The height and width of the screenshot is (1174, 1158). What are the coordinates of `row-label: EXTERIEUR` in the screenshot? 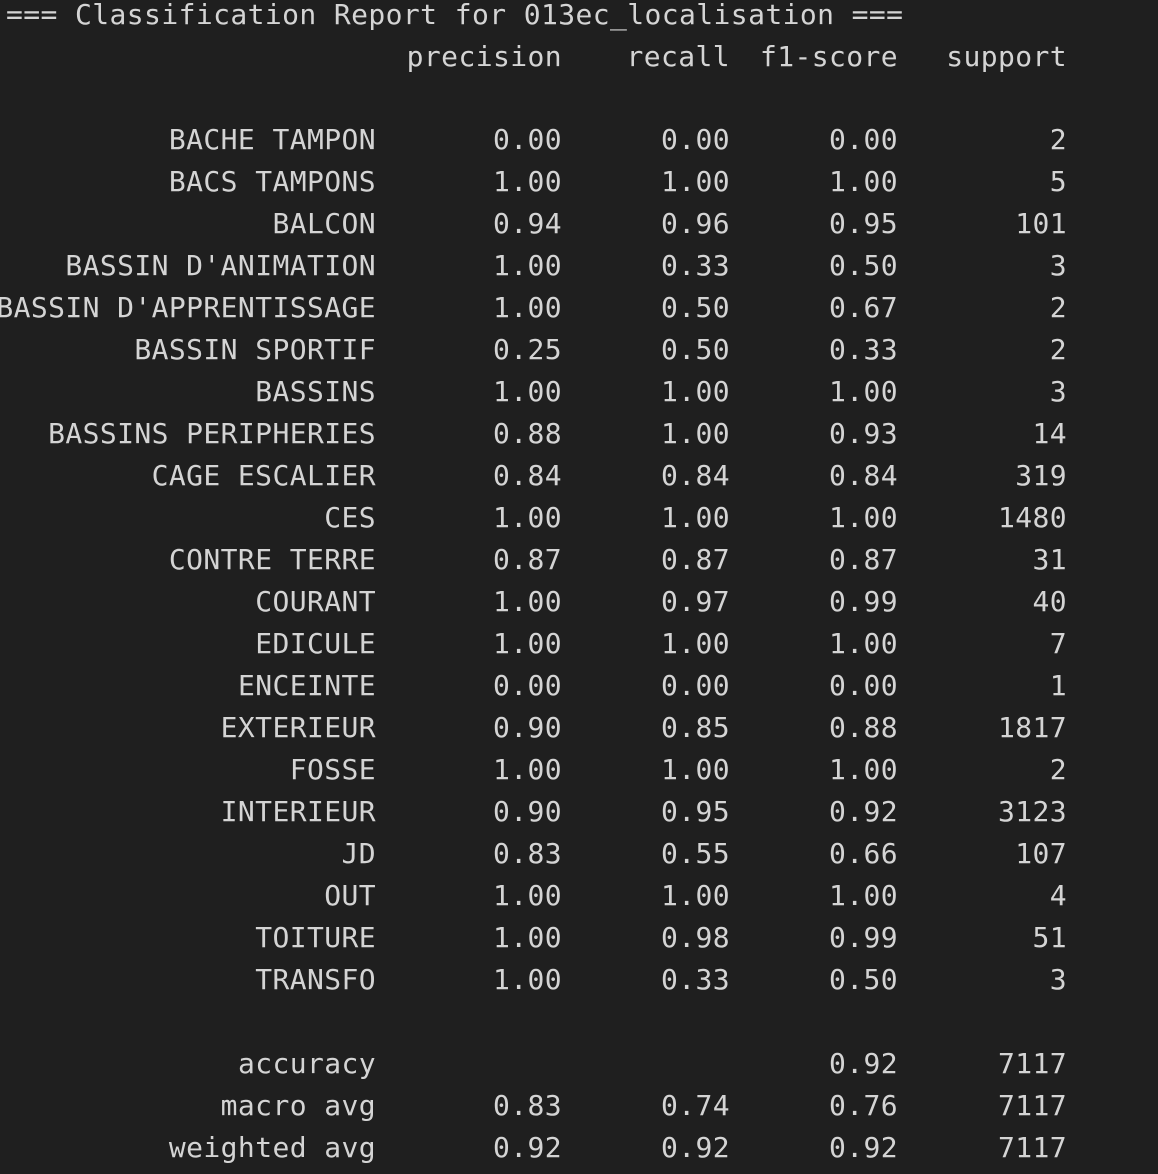 It's located at (298, 727).